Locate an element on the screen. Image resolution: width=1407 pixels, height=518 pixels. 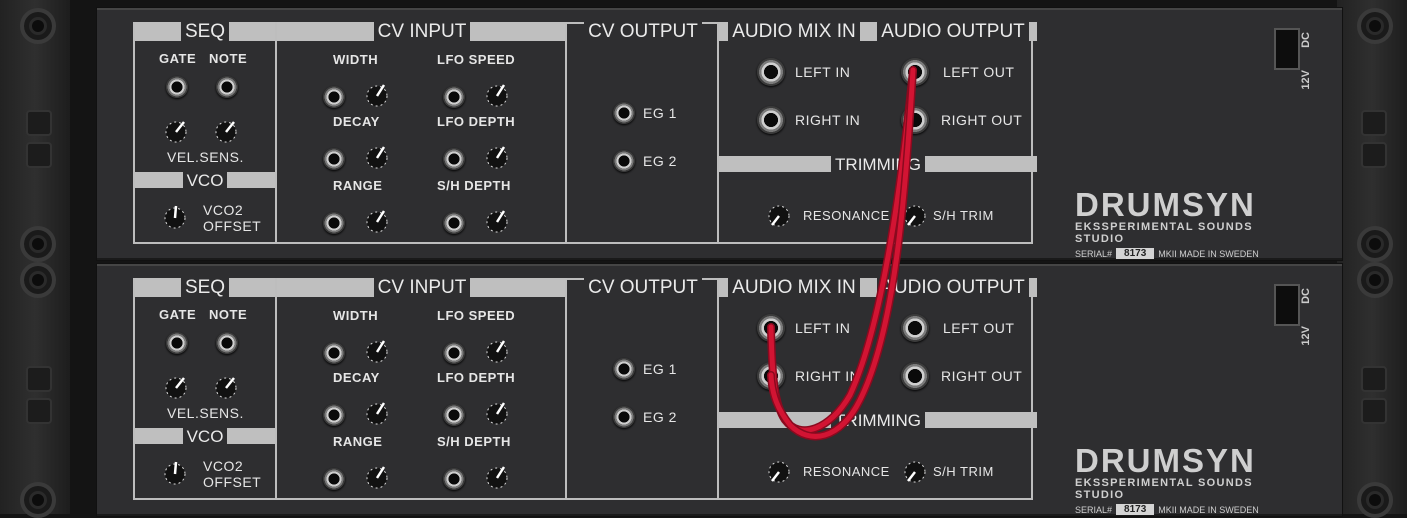
sh-depth-label: S/H DEPTH is located at coordinates (474, 185).